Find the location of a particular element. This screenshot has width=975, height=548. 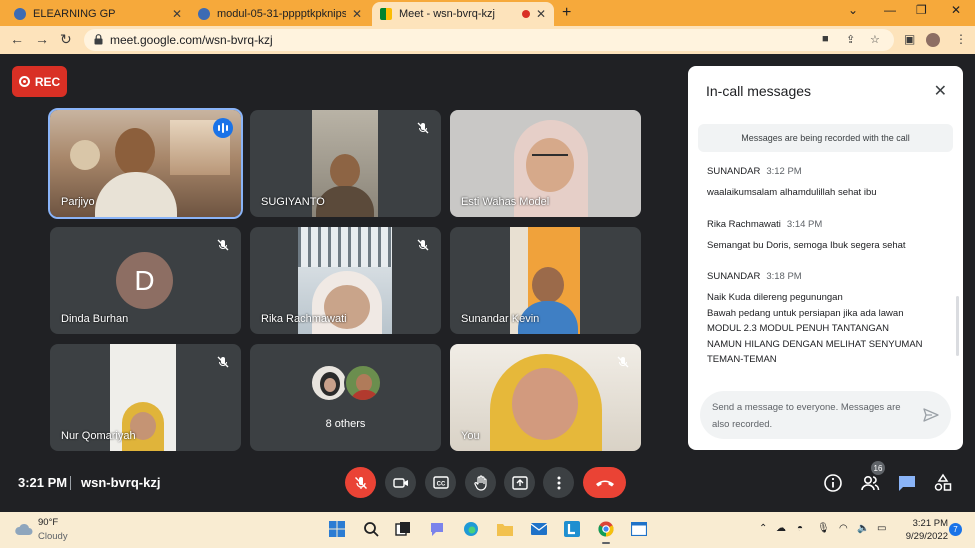

participant-tile-nur-qomariyah: Nur Qomariyah is located at coordinates (145, 397).